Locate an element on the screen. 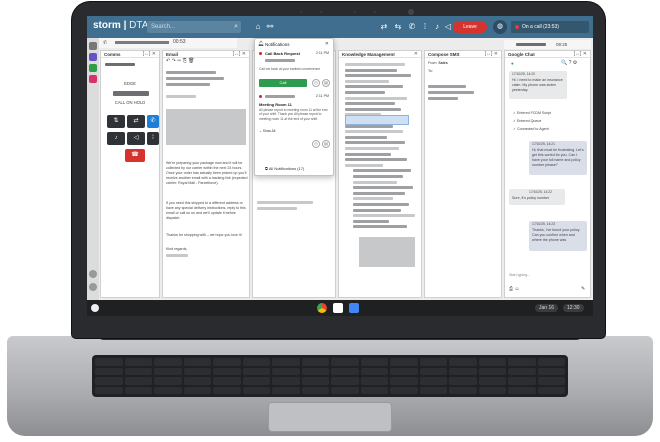 This screenshot has width=660, height=442. call-state: CALL ON HOLD is located at coordinates (130, 102).